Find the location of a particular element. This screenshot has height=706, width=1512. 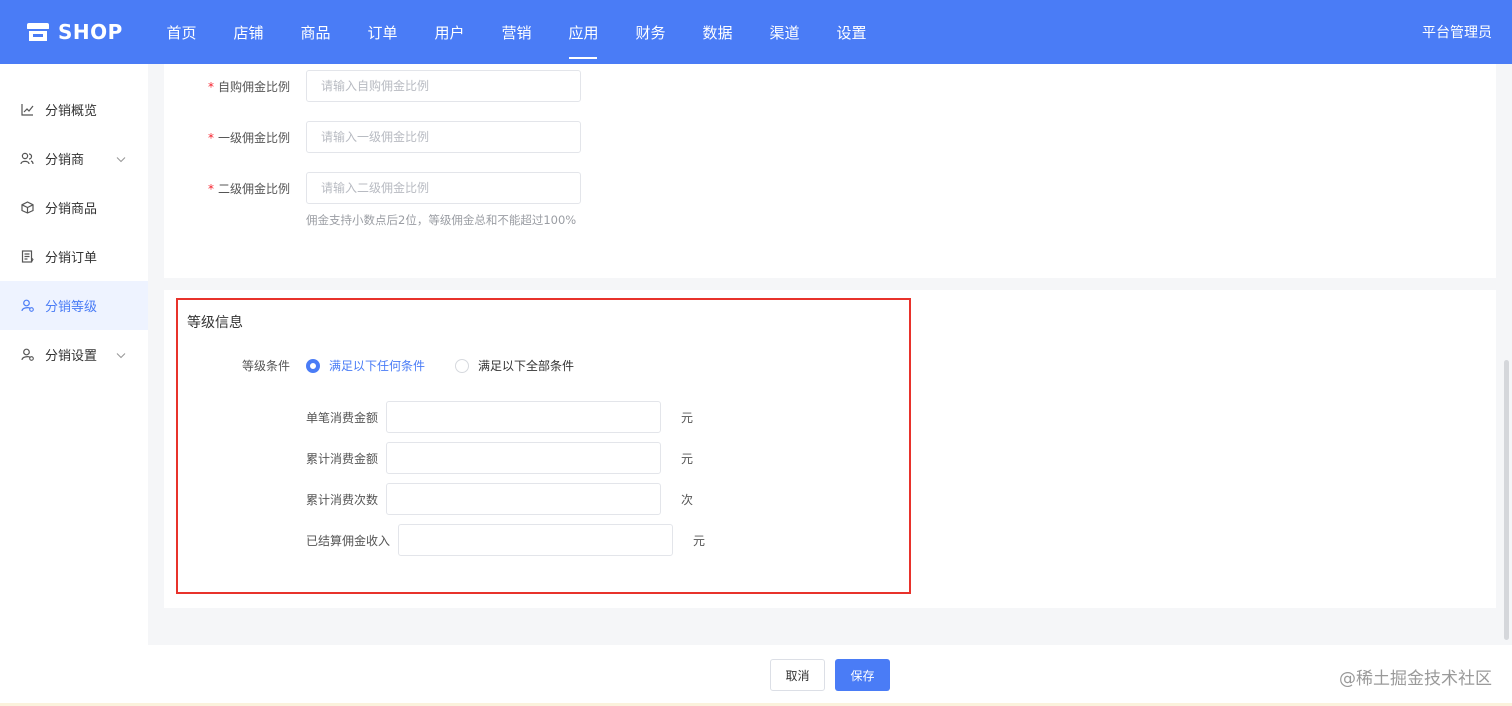

sidebar-item-2: 分销商品 is located at coordinates (74, 207).